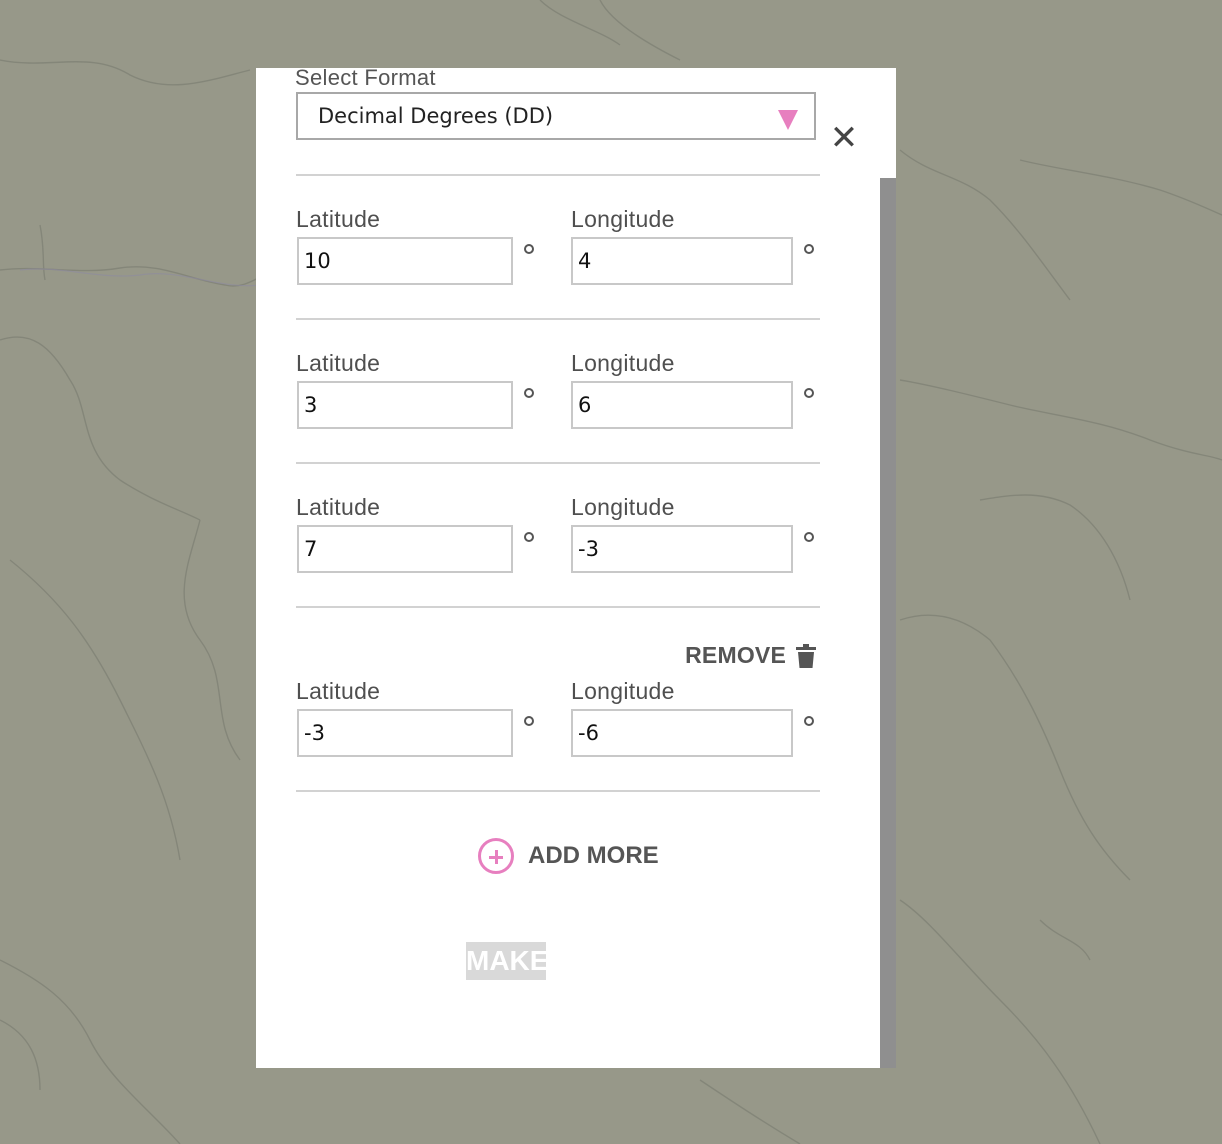 The height and width of the screenshot is (1144, 1222). I want to click on coordinate-row-4: Latitude Longitude, so click(556, 733).